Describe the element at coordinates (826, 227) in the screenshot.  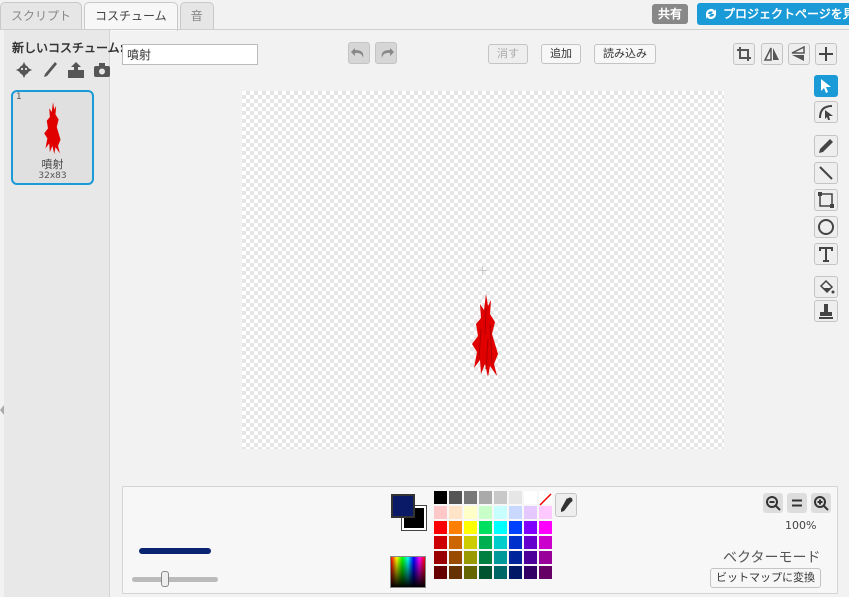
I see `ellipse-tool` at that location.